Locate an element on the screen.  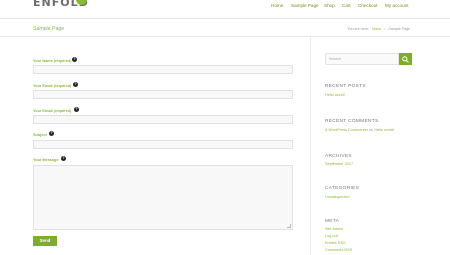
recent-post-link: Hello world! is located at coordinates (335, 95).